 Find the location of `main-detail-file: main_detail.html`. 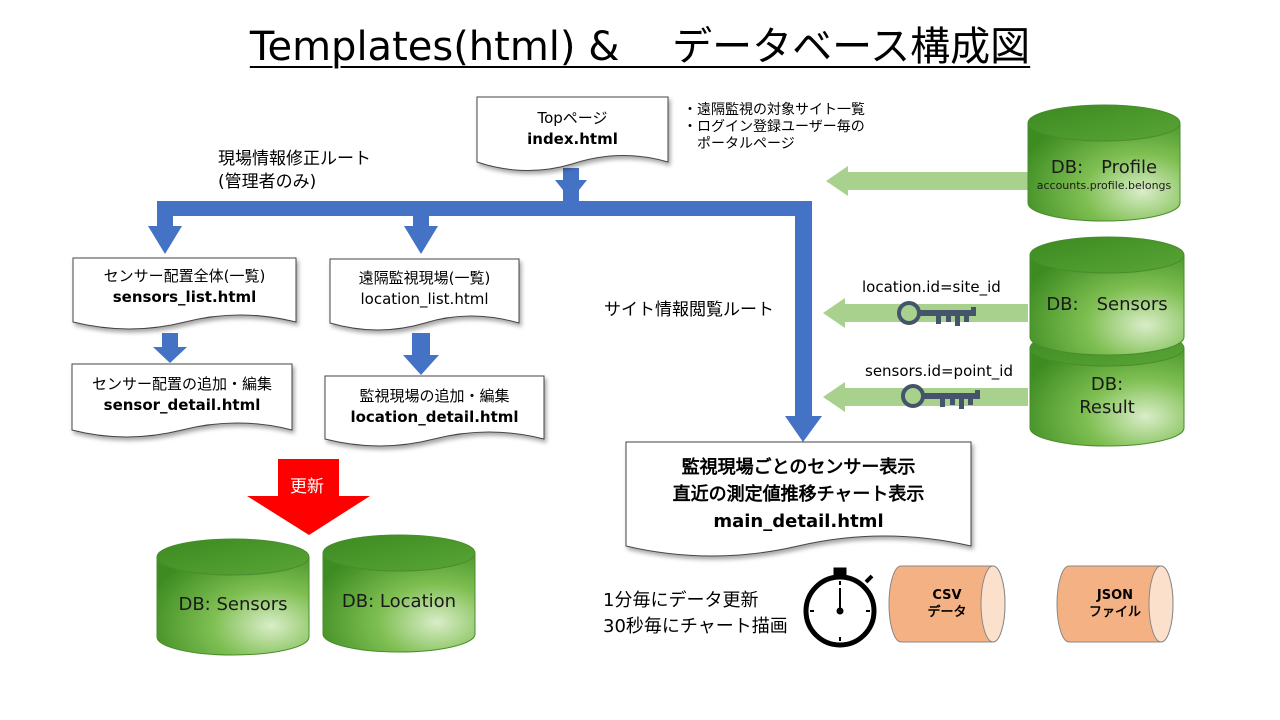

main-detail-file: main_detail.html is located at coordinates (798, 521).